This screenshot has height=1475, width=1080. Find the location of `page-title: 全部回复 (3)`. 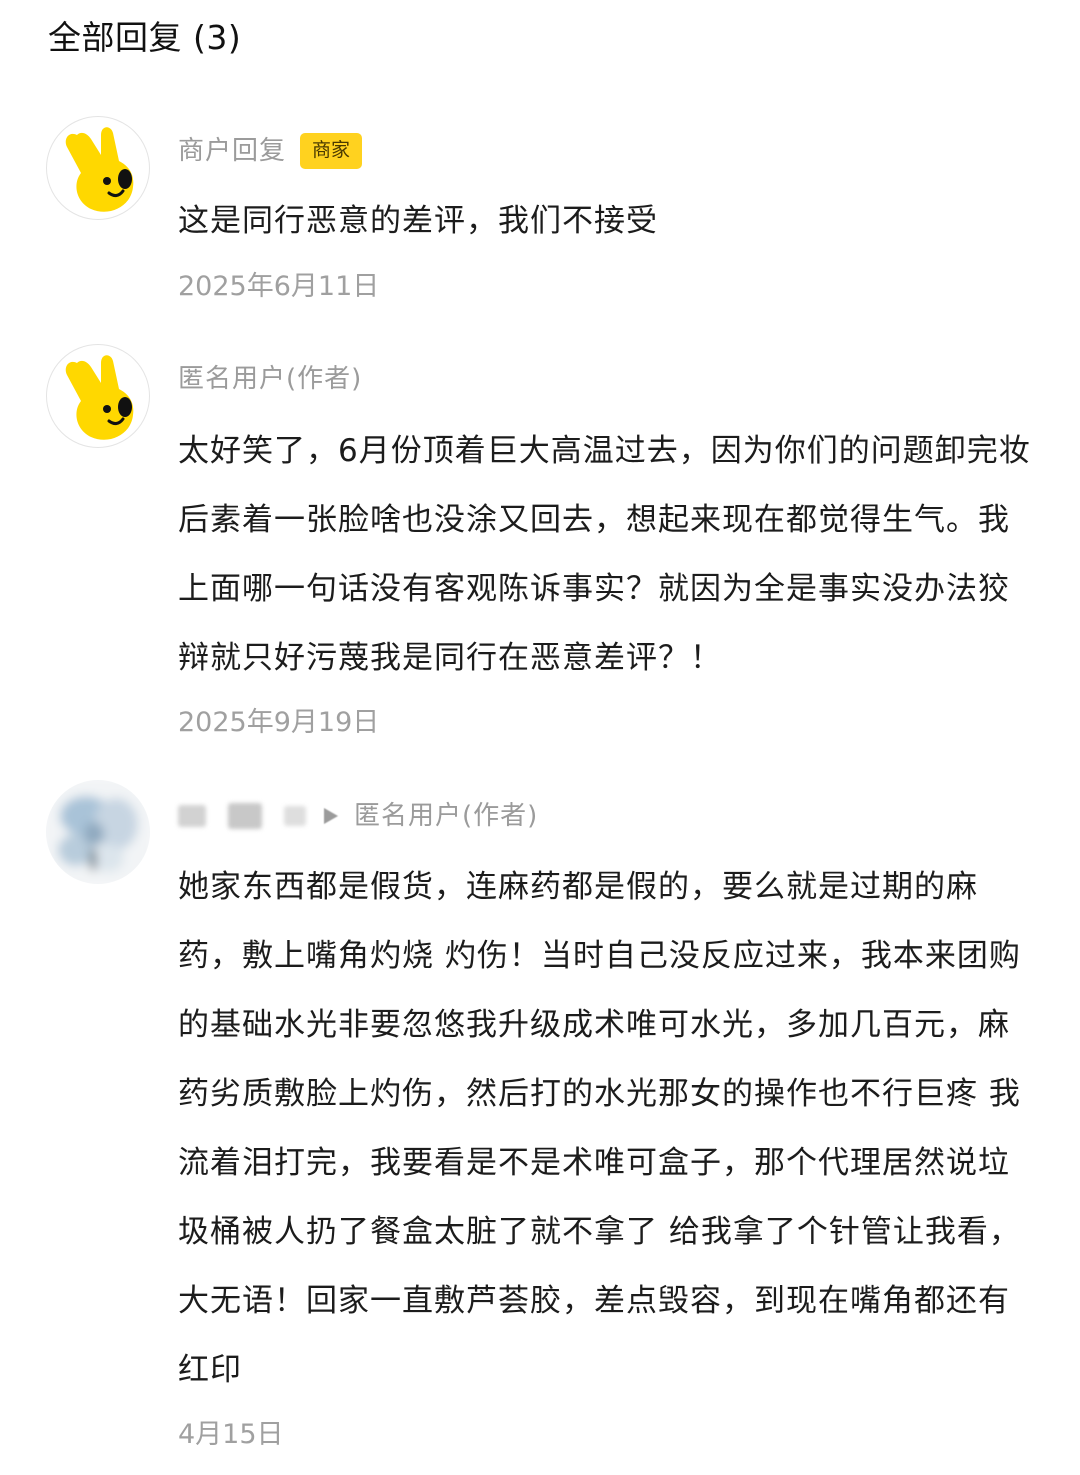

page-title: 全部回复 (3) is located at coordinates (145, 37).